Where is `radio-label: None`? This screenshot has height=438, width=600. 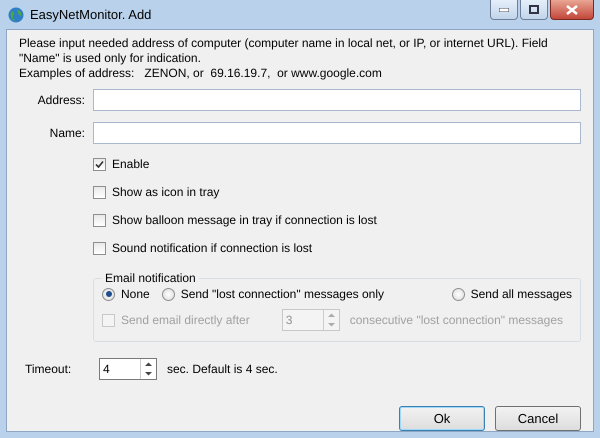
radio-label: None is located at coordinates (135, 294).